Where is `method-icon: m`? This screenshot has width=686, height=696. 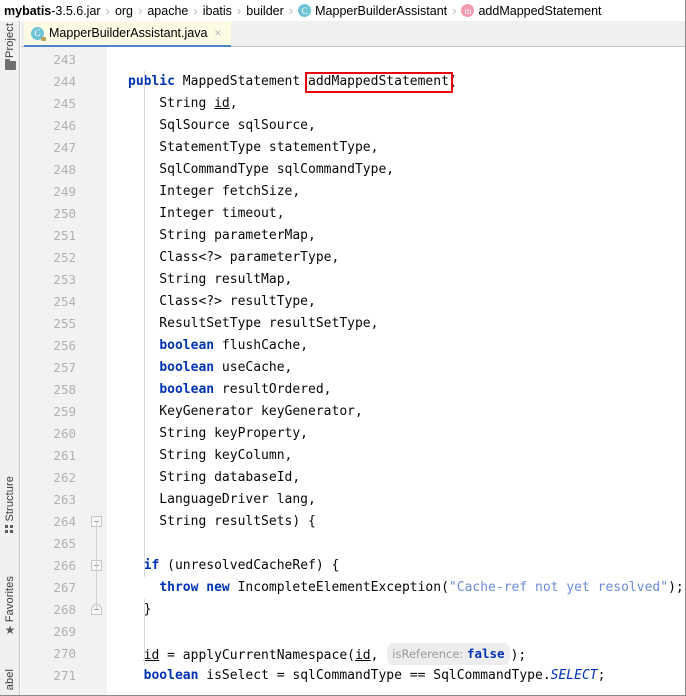 method-icon: m is located at coordinates (468, 10).